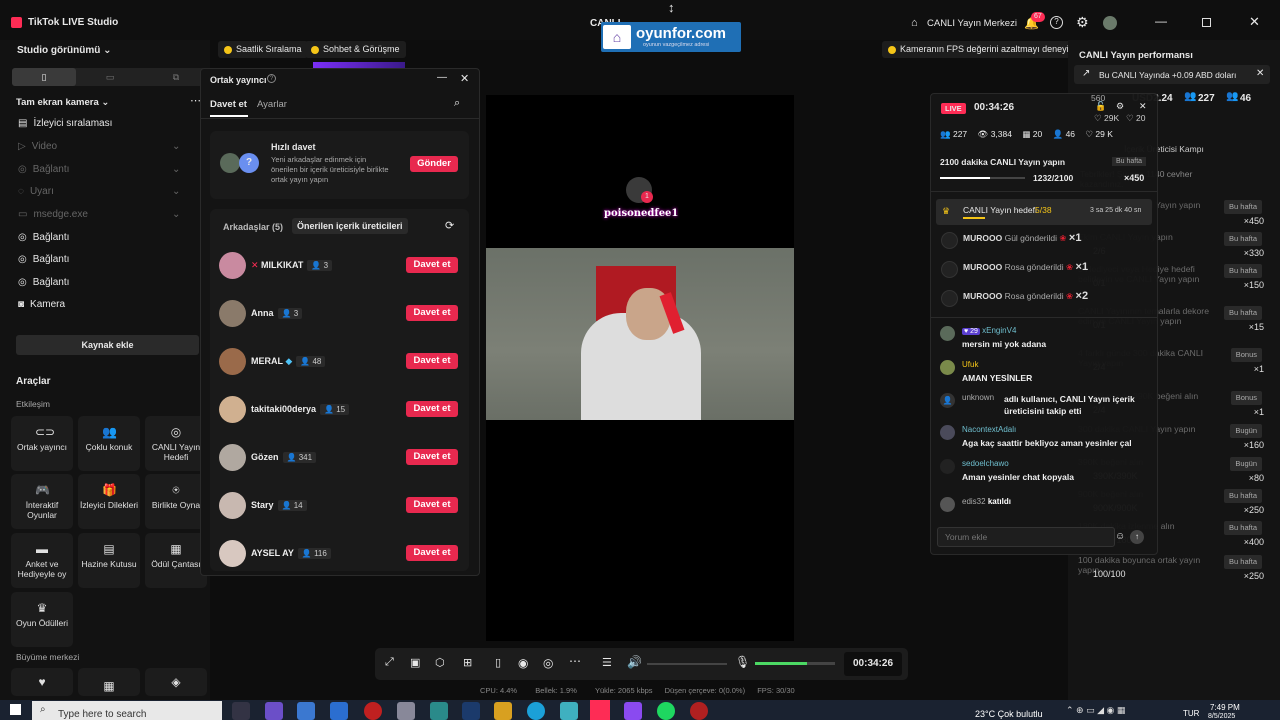  Describe the element at coordinates (742, 662) in the screenshot. I see `microphone-icon: 🎙` at that location.